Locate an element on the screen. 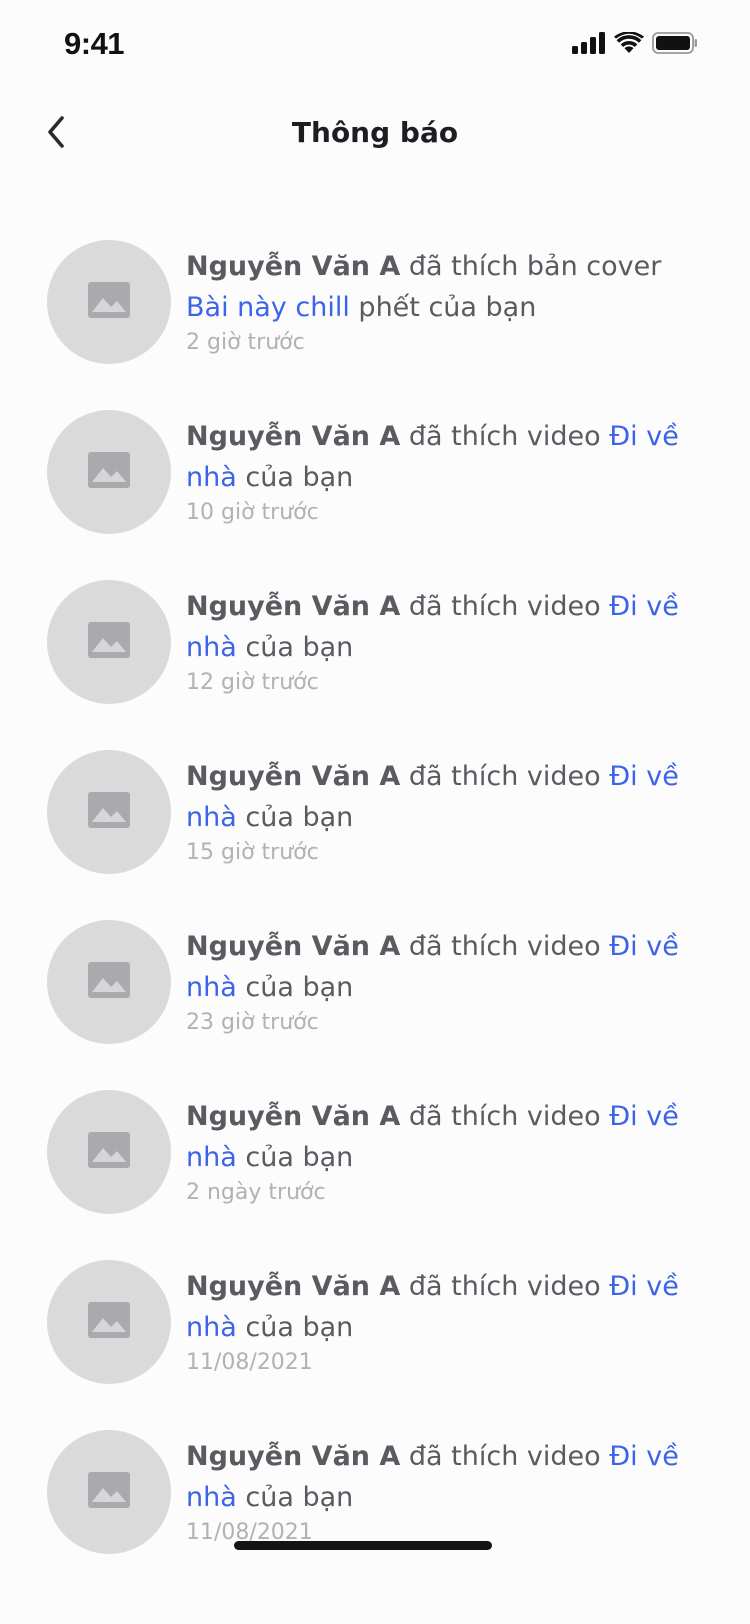  notification-time: 2 giờ trước is located at coordinates (245, 342).